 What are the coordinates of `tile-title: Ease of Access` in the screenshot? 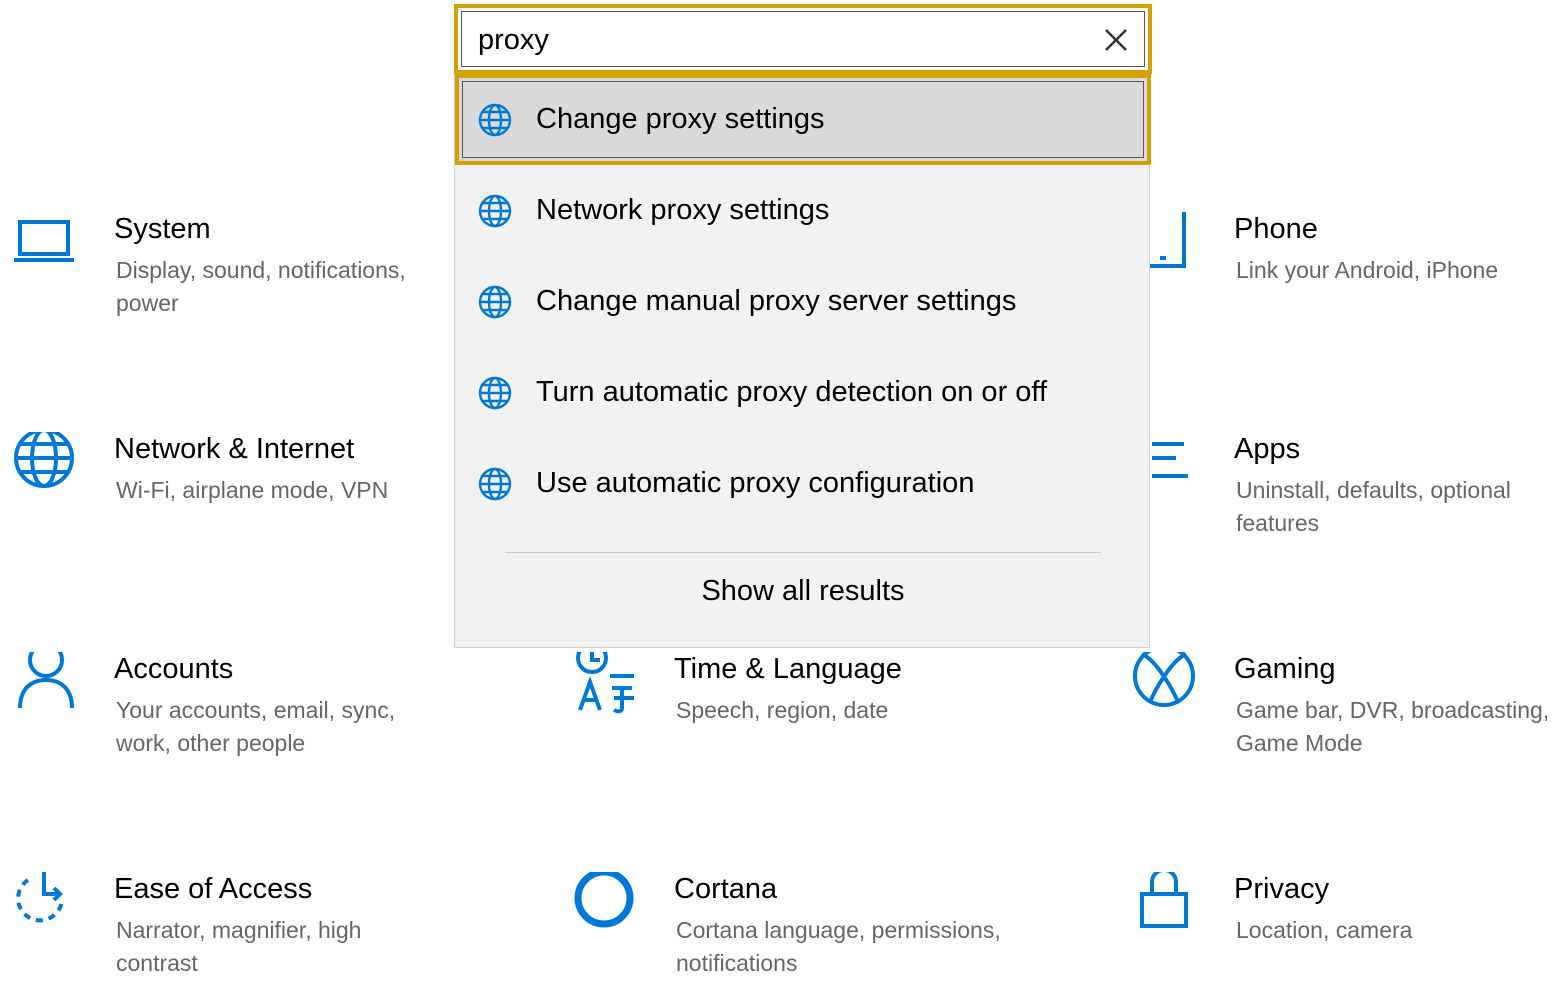 It's located at (213, 889).